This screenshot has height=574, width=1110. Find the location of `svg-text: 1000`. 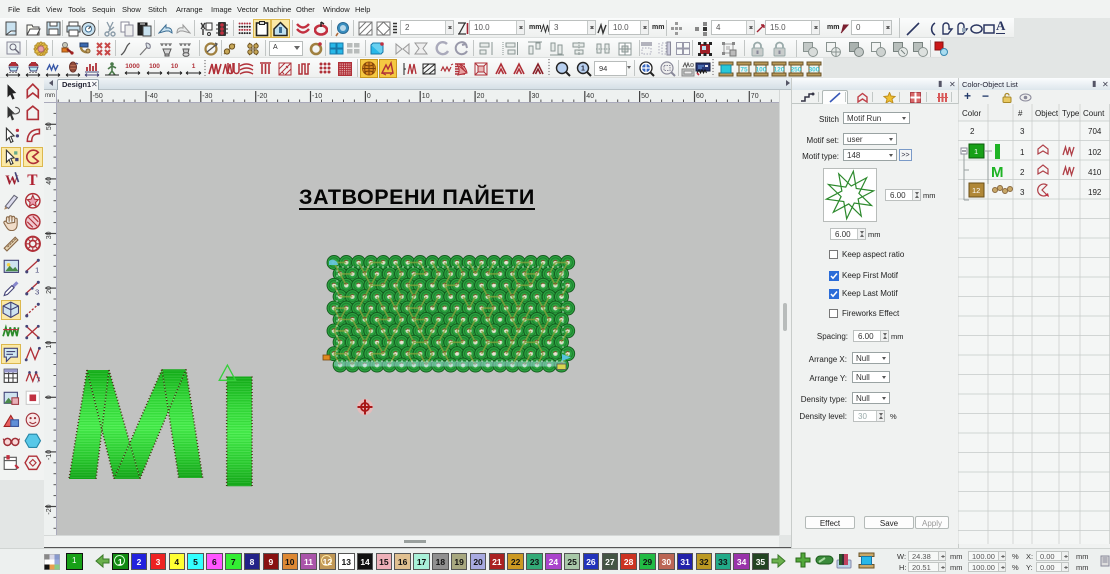

svg-text: 1000 is located at coordinates (132, 66).